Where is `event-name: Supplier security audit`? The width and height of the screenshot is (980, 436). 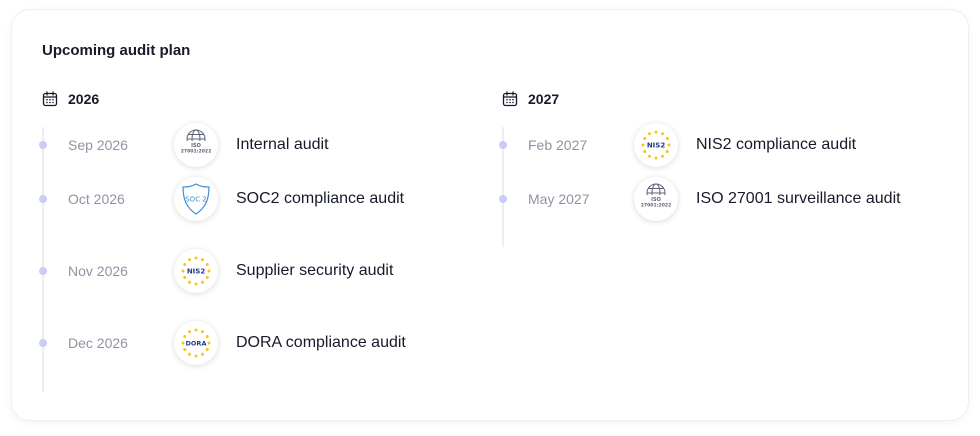 event-name: Supplier security audit is located at coordinates (315, 270).